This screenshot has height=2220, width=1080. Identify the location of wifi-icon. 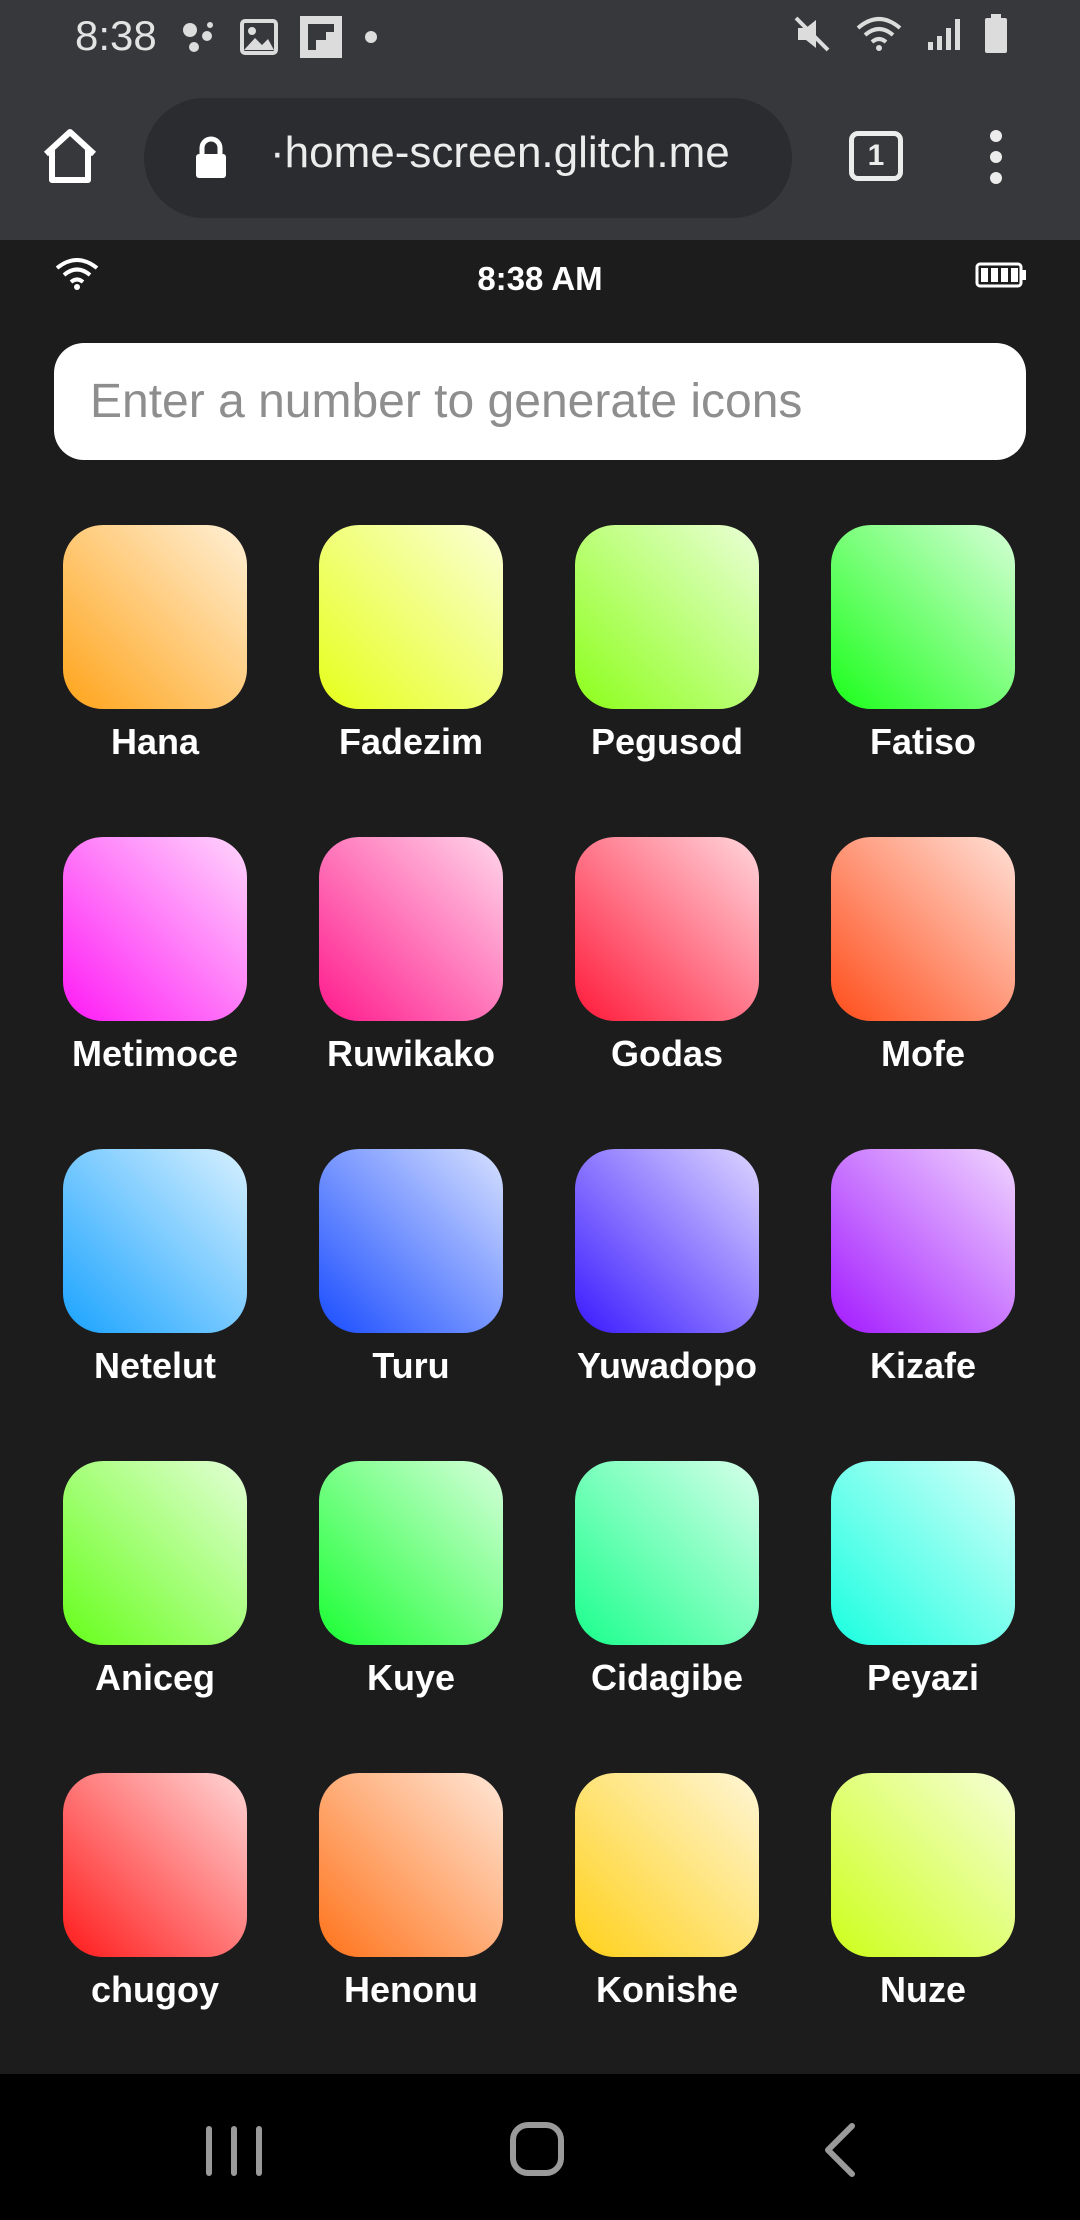
(879, 34).